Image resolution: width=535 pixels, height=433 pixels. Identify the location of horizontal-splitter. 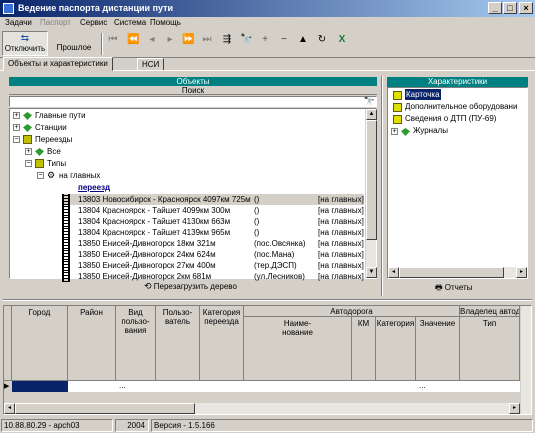
(267, 300).